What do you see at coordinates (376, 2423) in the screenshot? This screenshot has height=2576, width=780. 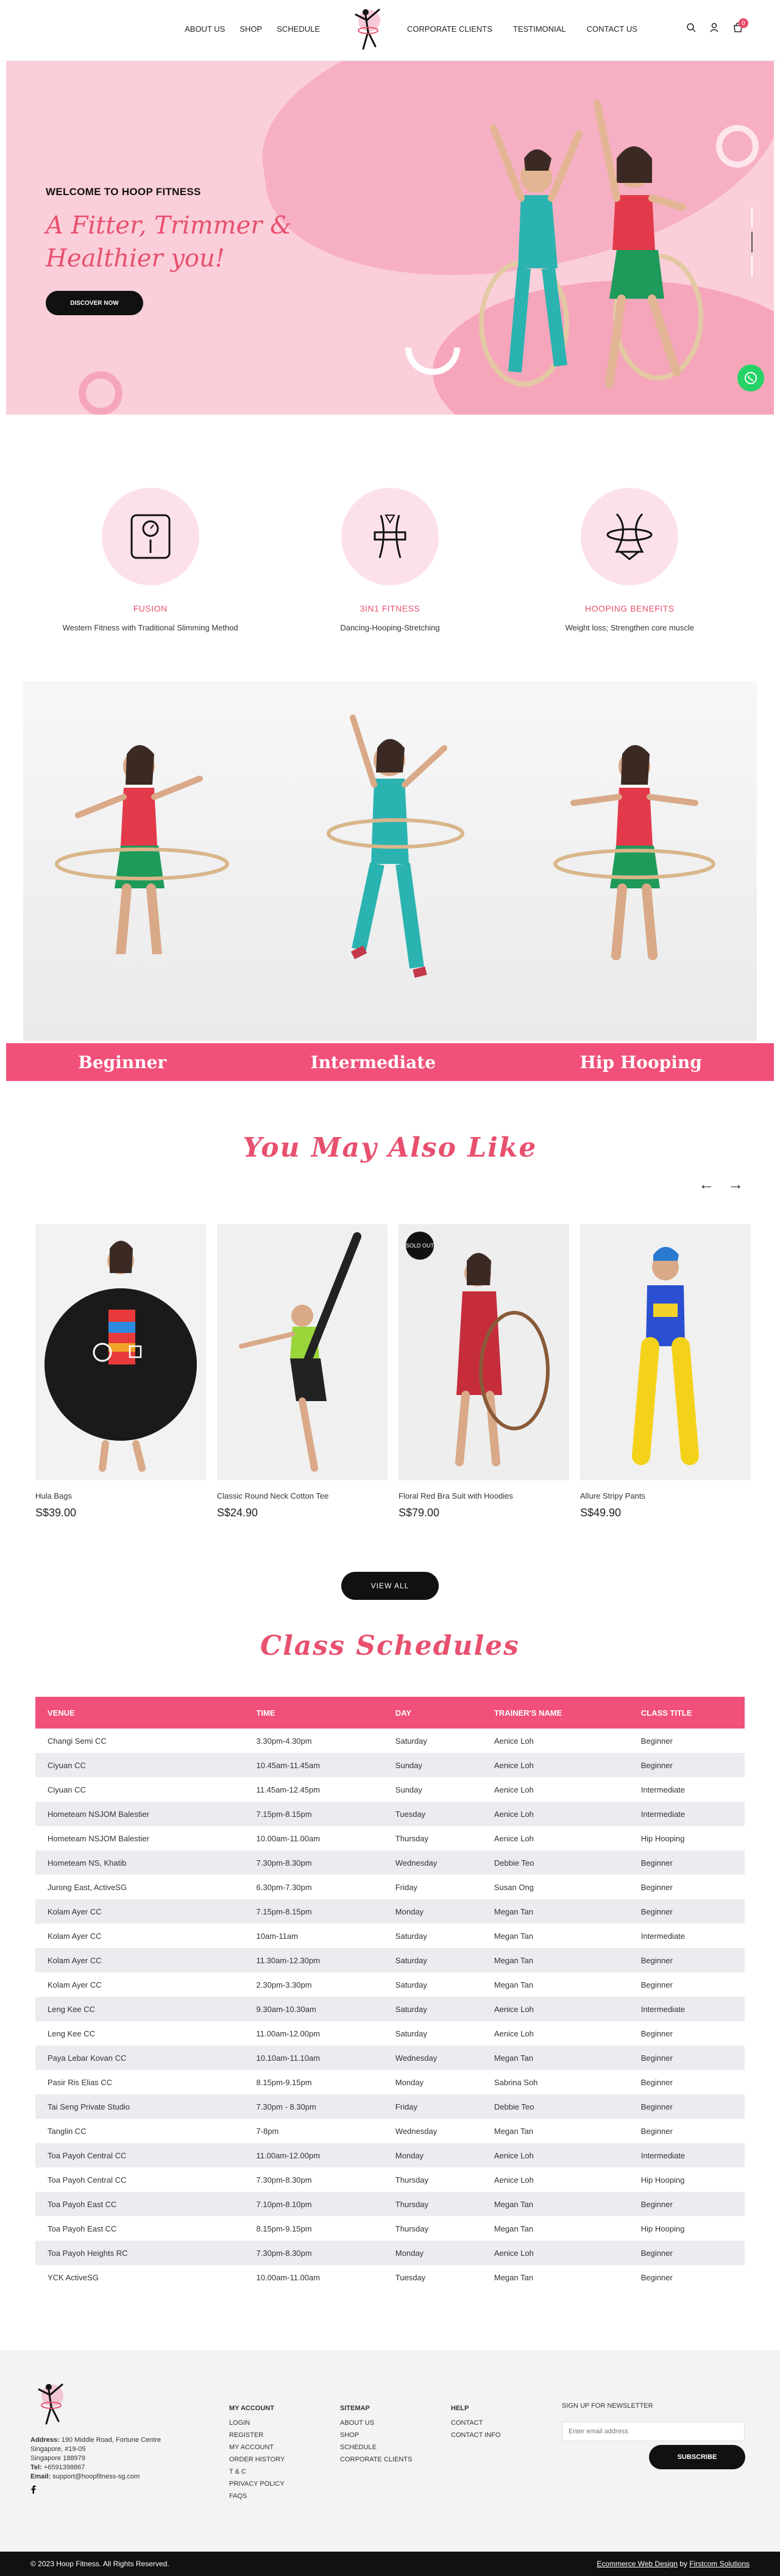 I see `footer-link-about: ABOUT US` at bounding box center [376, 2423].